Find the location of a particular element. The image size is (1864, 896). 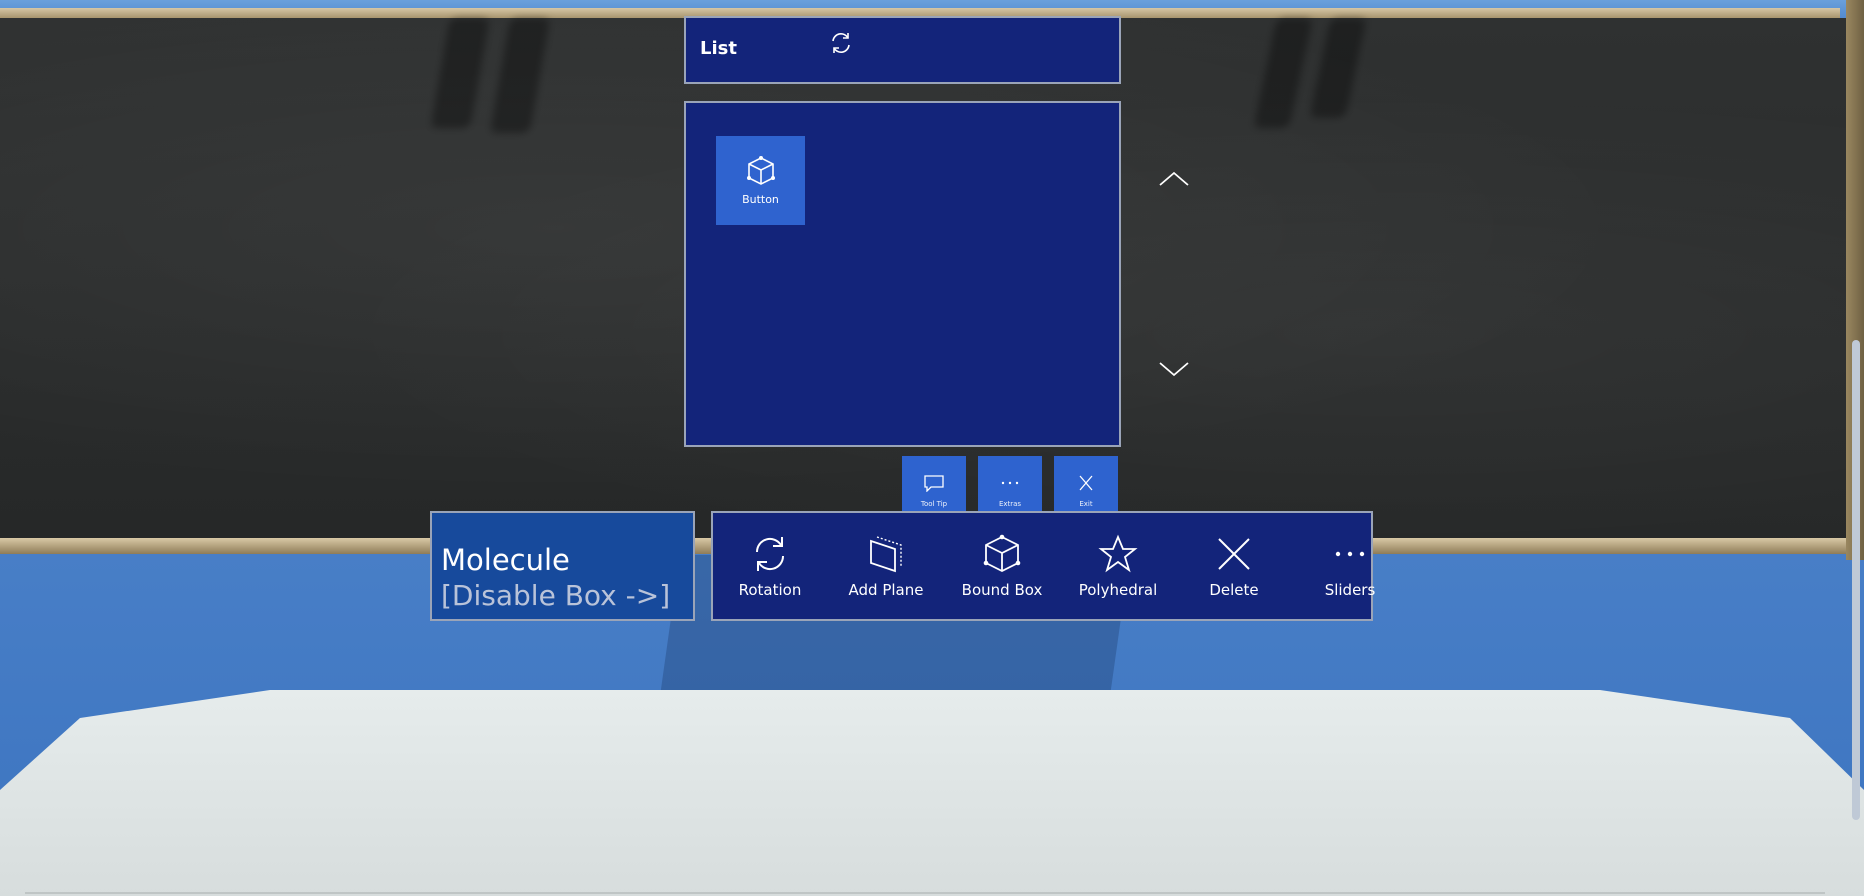

speech-bubble-icon is located at coordinates (934, 483).